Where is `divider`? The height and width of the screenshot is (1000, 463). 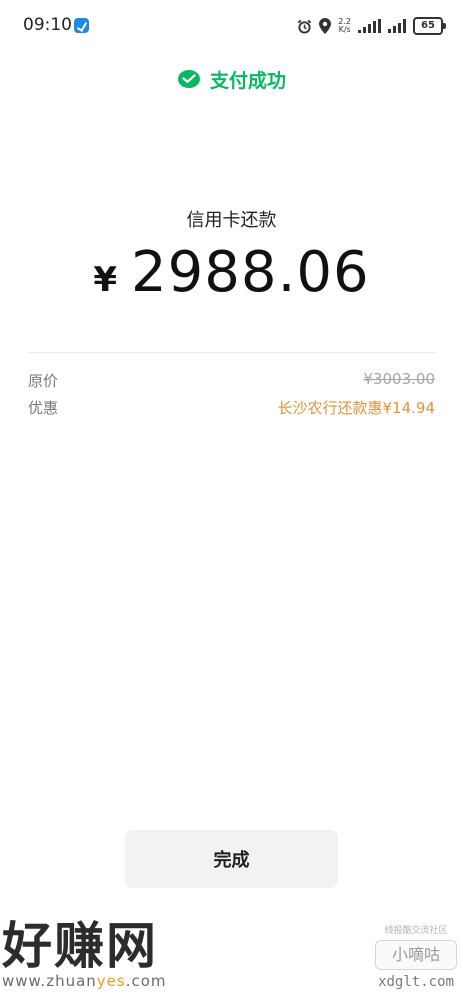 divider is located at coordinates (231, 352).